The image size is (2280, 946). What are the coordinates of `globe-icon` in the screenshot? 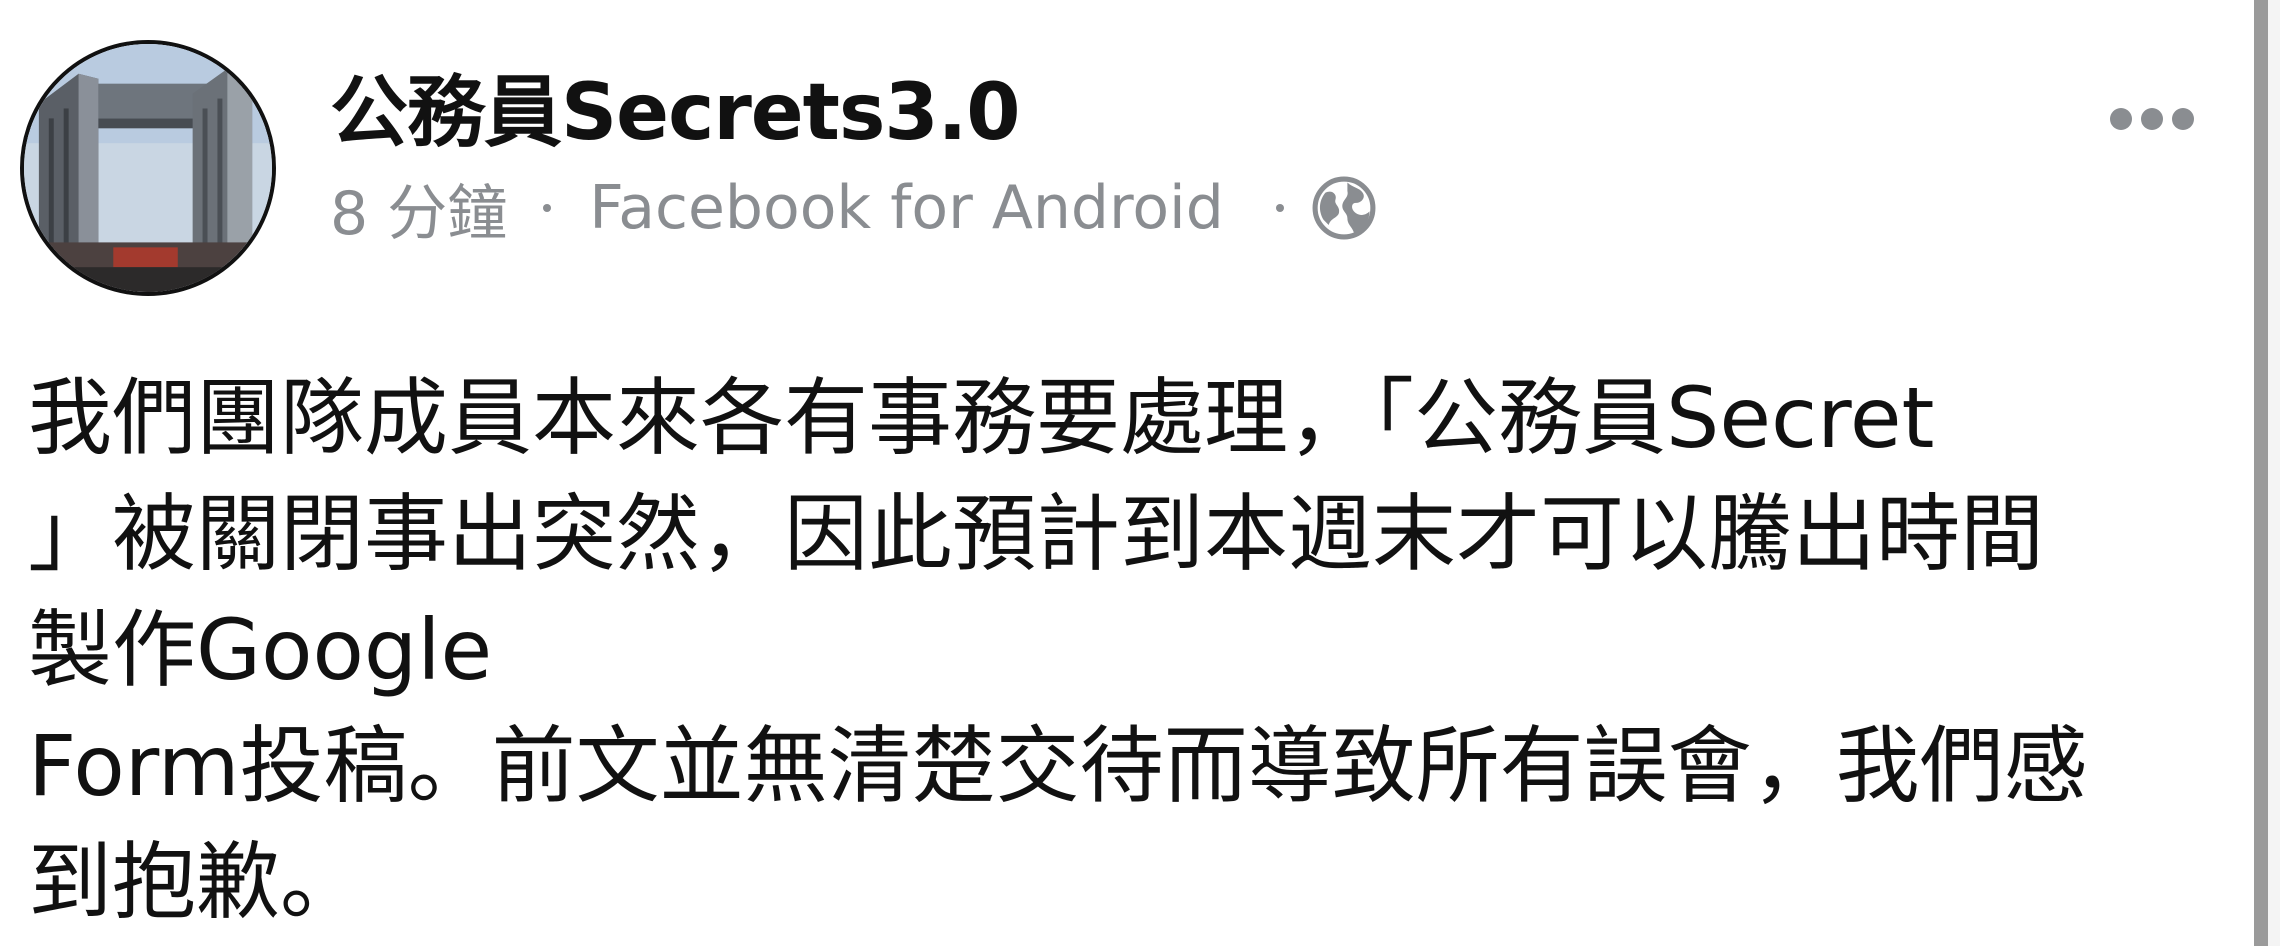 It's located at (1344, 208).